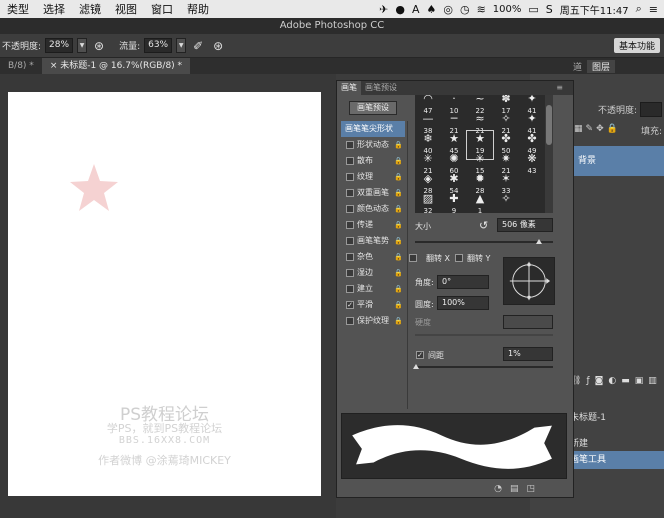  What do you see at coordinates (483, 225) in the screenshot?
I see `reset-size-icon: ↺` at bounding box center [483, 225].